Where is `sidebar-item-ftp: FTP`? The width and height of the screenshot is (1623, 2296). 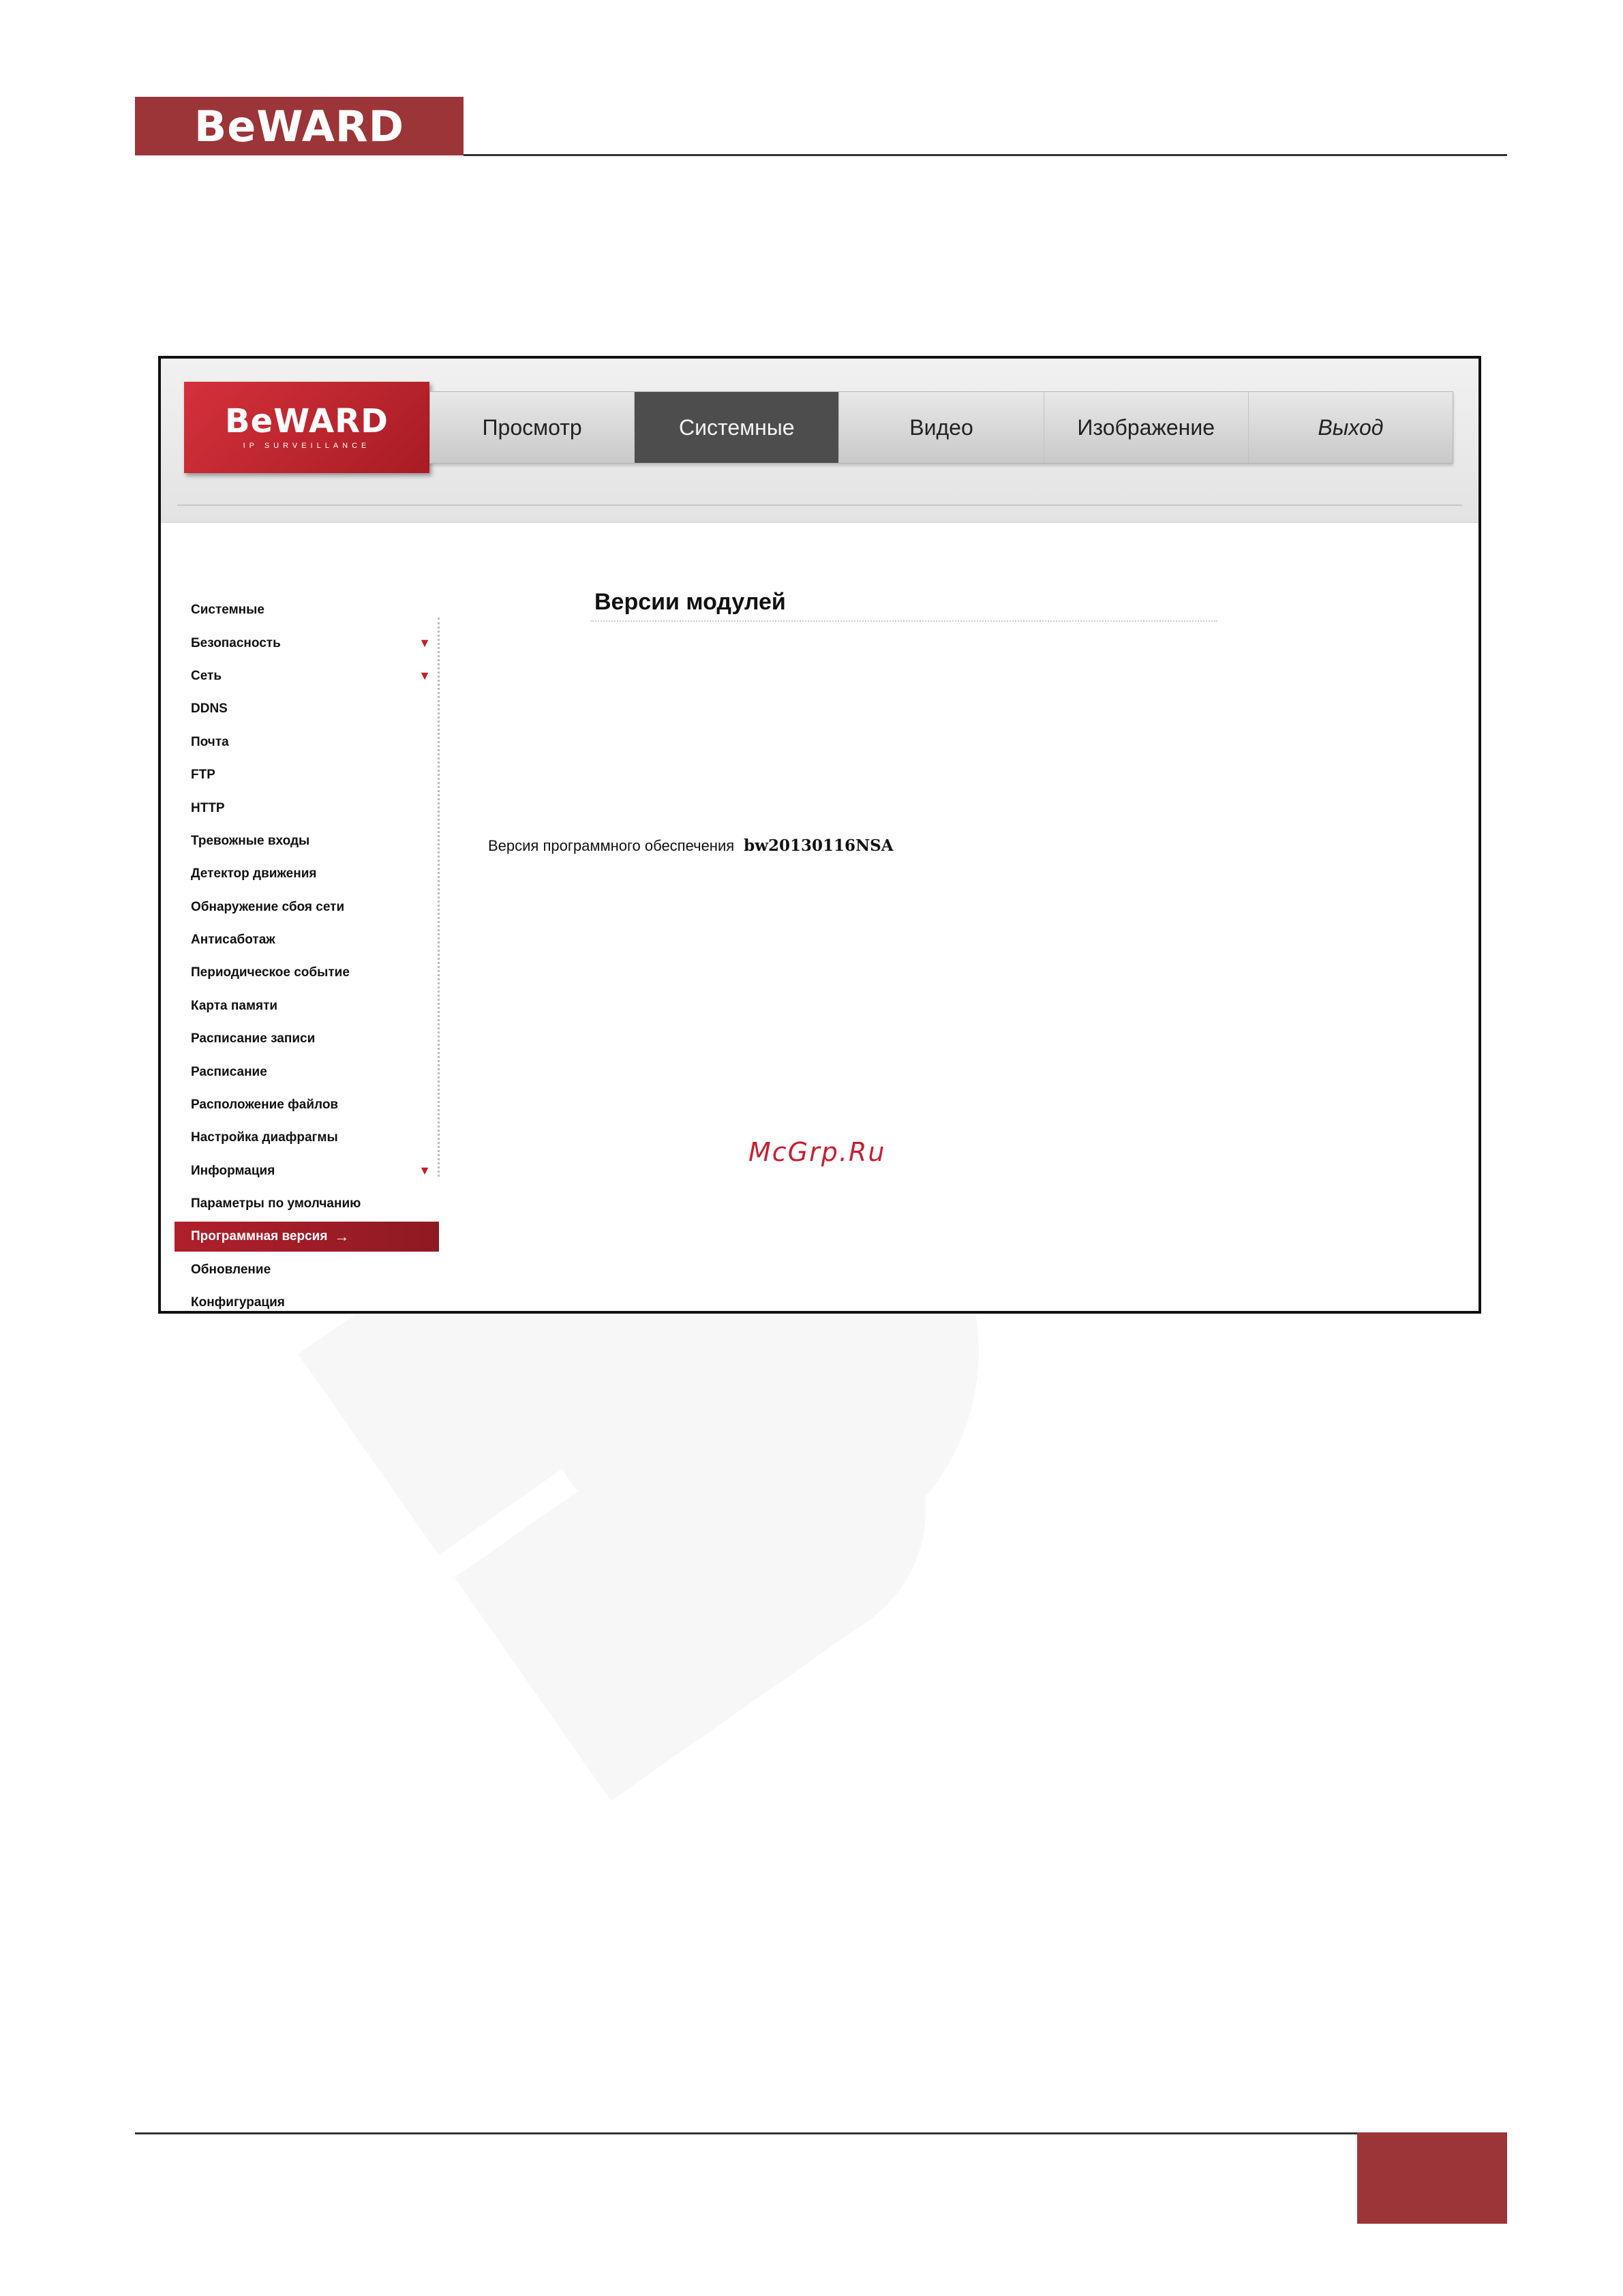 sidebar-item-ftp: FTP is located at coordinates (307, 775).